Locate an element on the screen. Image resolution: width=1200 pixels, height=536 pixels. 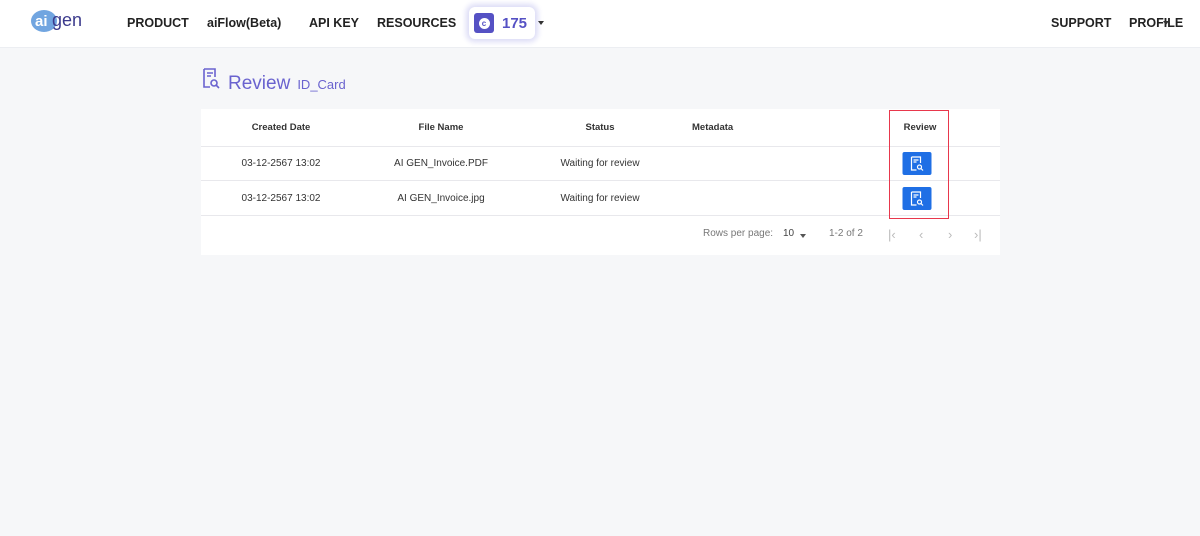
nav-api-key: API KEY is located at coordinates (334, 23).